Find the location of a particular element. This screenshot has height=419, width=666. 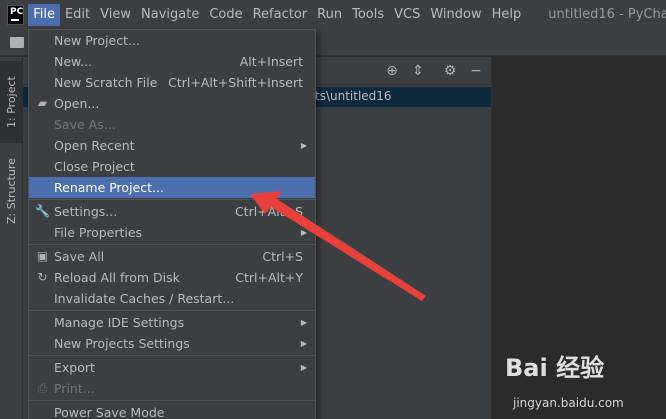

annotation-arrow-shape is located at coordinates (338, 246).